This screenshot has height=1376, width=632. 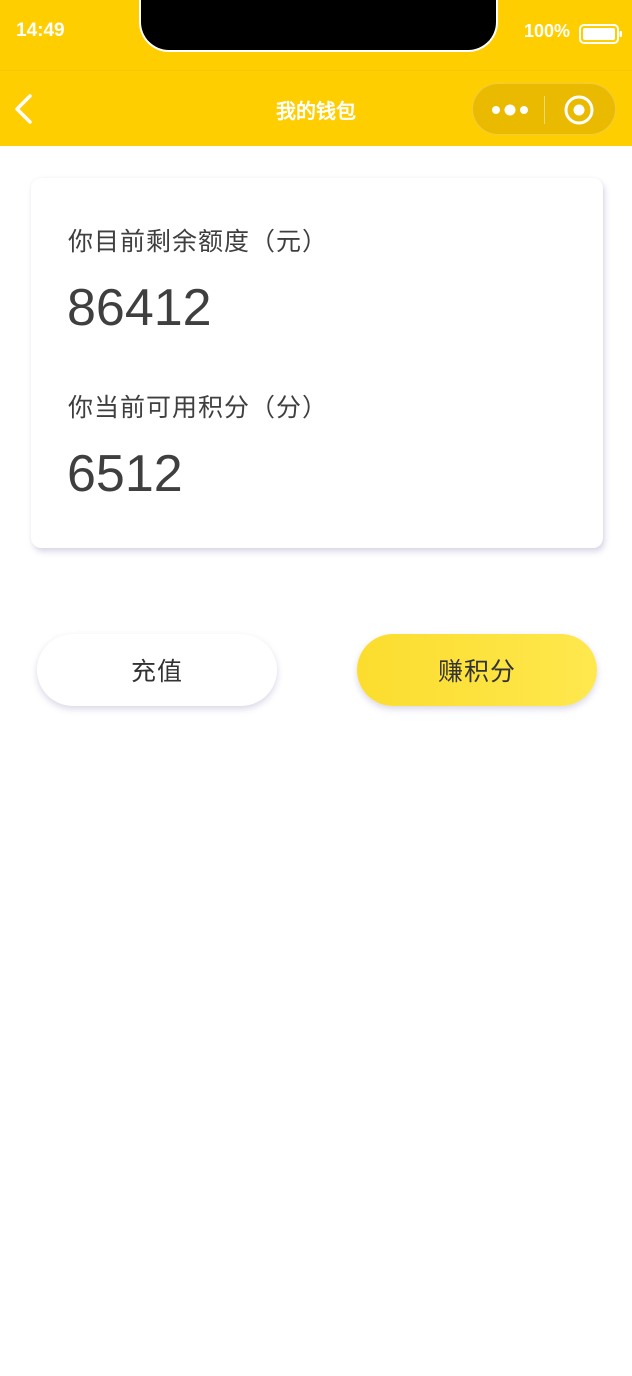 What do you see at coordinates (510, 110) in the screenshot?
I see `more-dots-icon` at bounding box center [510, 110].